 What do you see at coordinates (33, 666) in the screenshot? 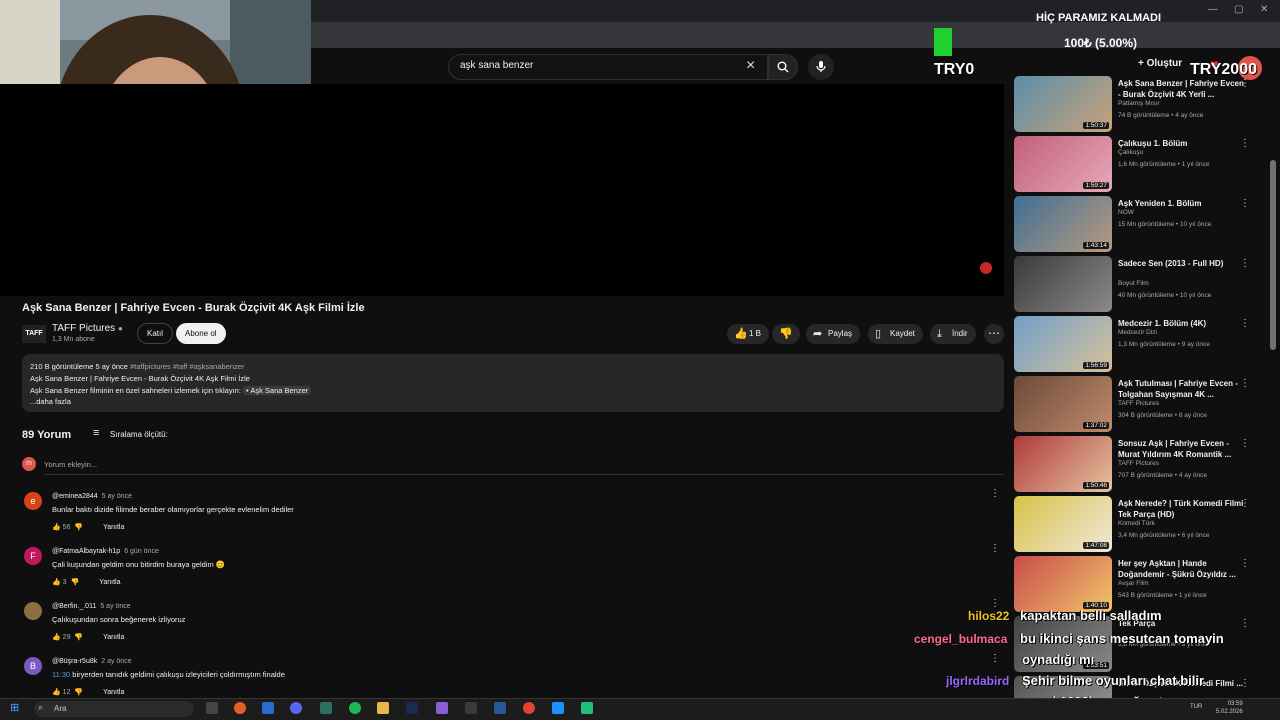
I see `comment-avatar: B` at bounding box center [33, 666].